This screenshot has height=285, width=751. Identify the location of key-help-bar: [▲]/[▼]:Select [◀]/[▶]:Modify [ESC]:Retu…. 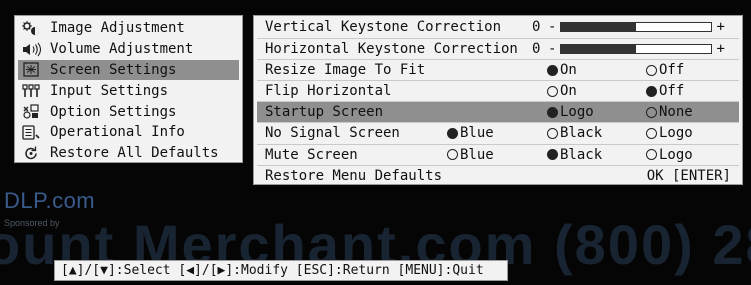
(281, 270).